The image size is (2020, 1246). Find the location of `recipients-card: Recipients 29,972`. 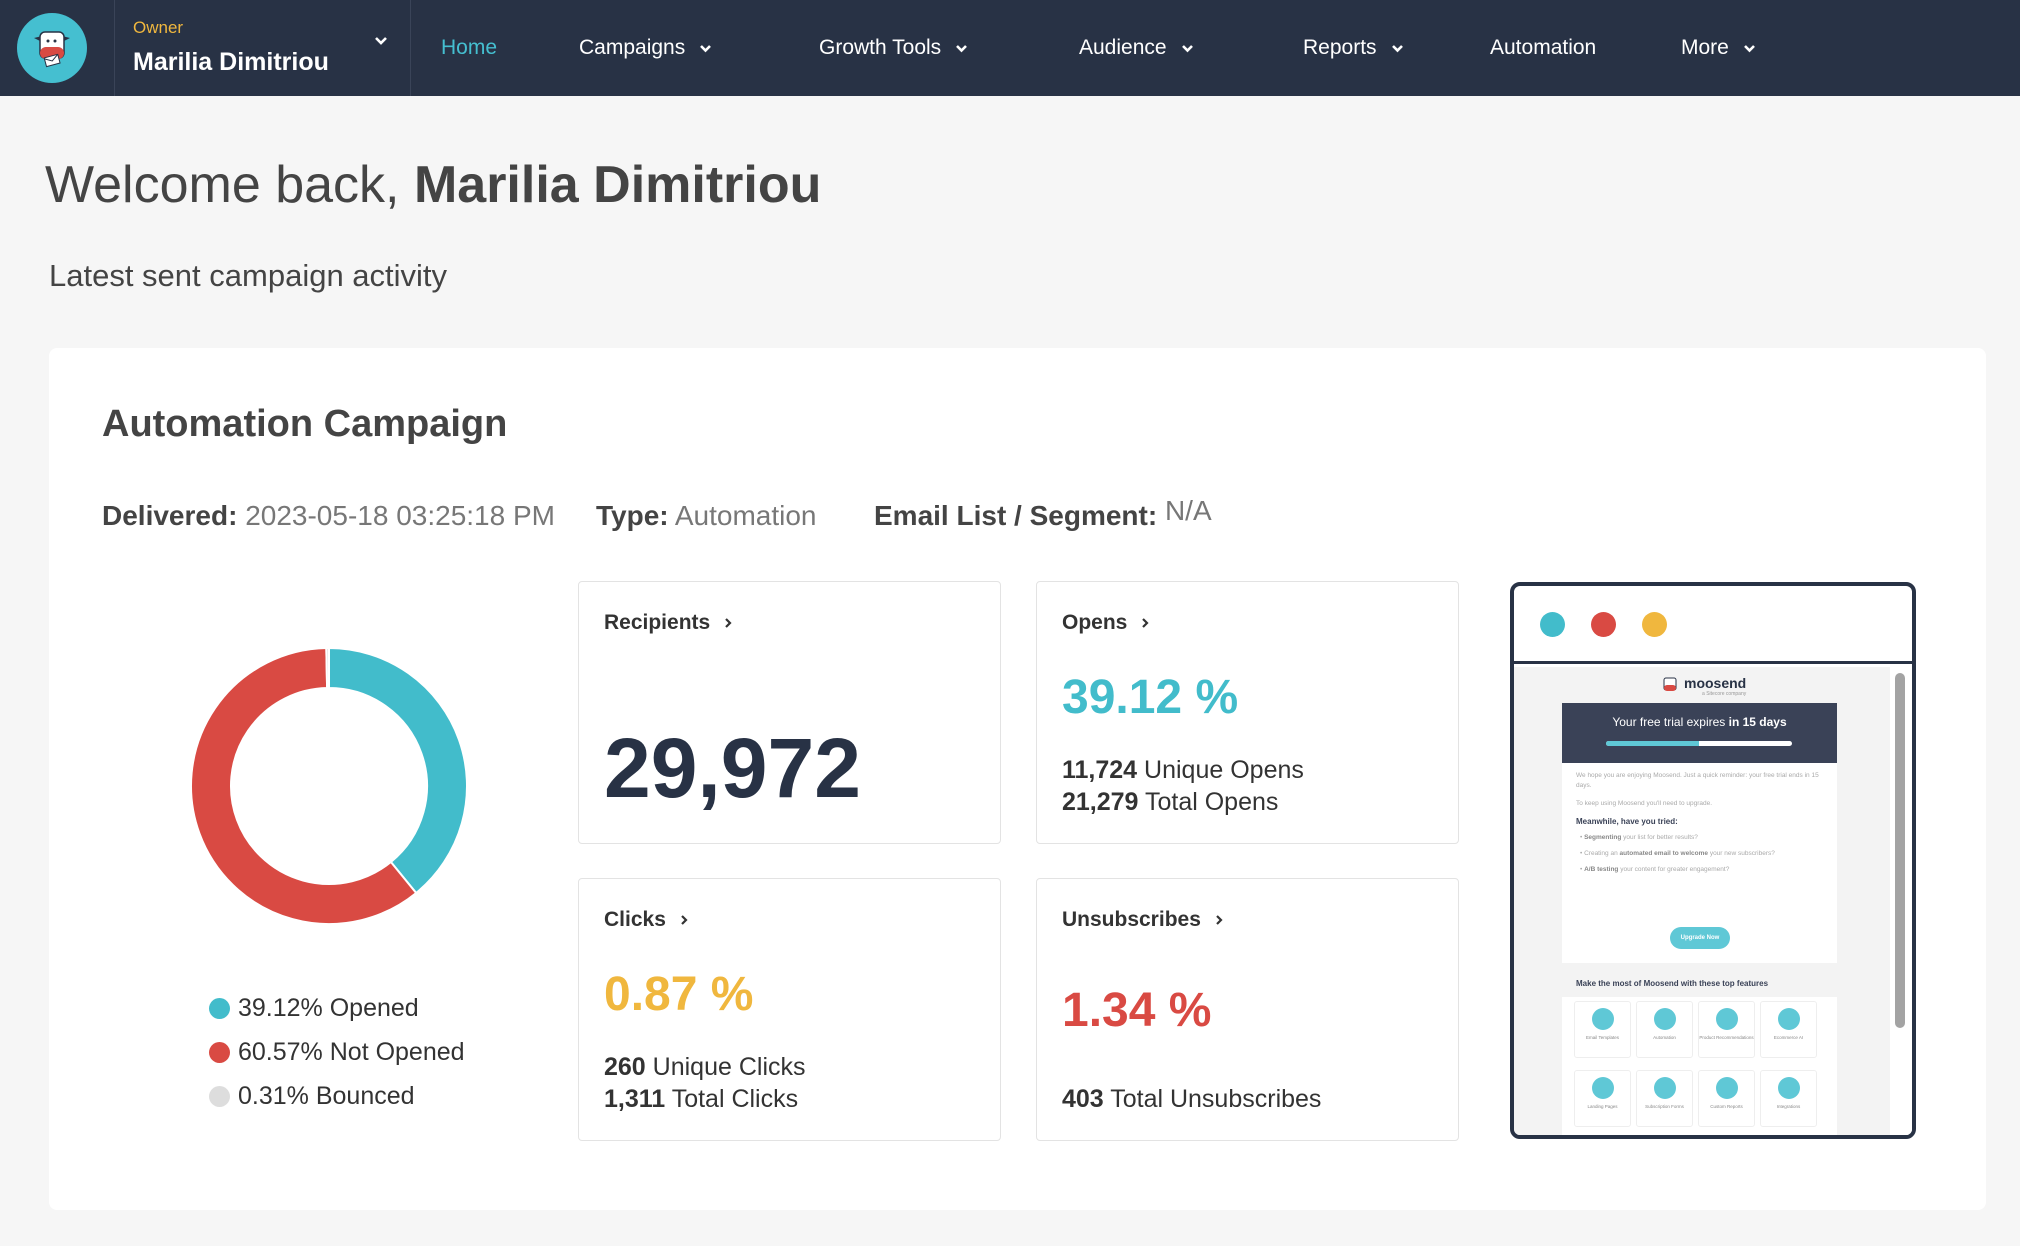

recipients-card: Recipients 29,972 is located at coordinates (789, 712).